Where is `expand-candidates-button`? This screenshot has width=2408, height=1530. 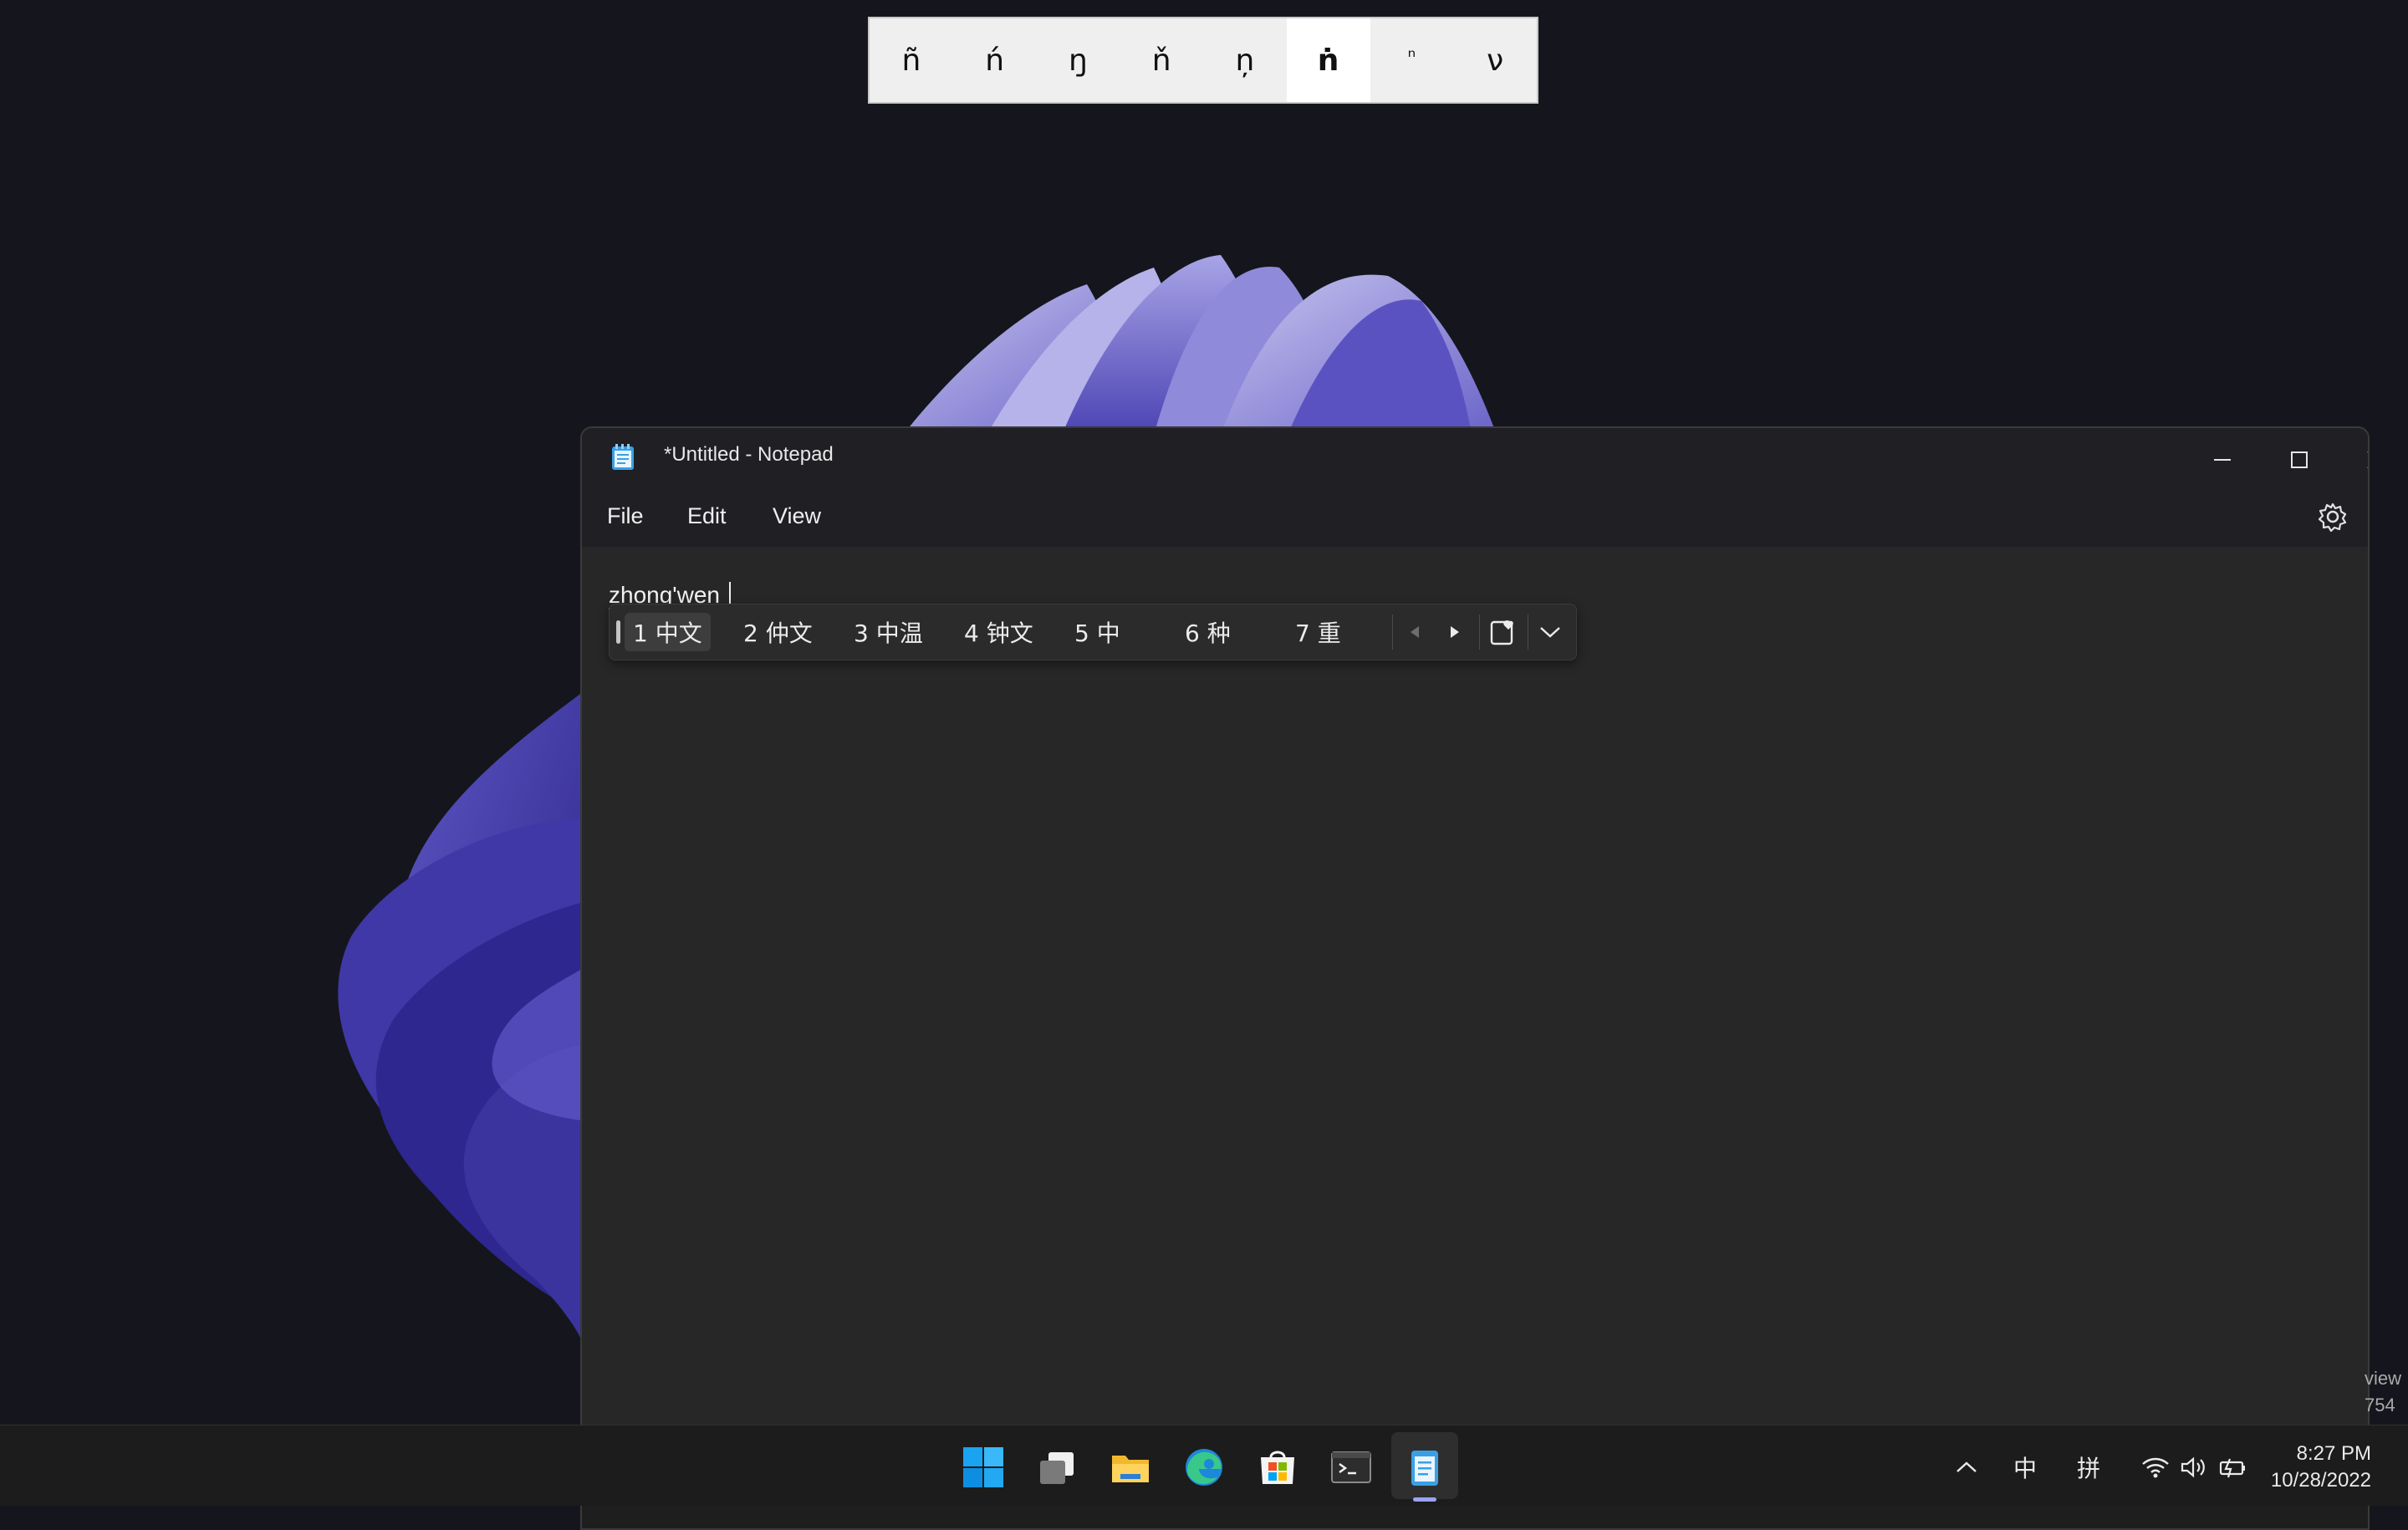 expand-candidates-button is located at coordinates (1550, 632).